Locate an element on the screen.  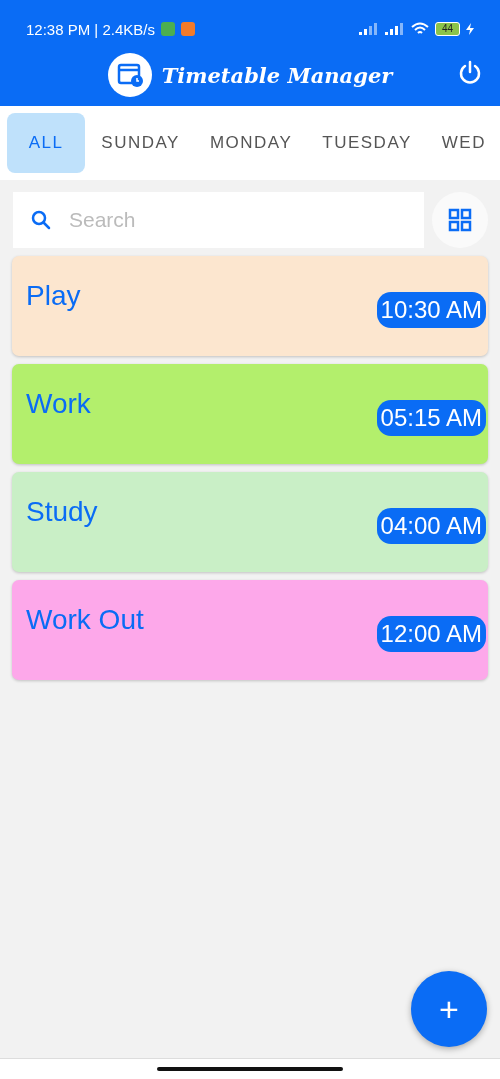
task-time: 12:00 AM is located at coordinates (431, 634).